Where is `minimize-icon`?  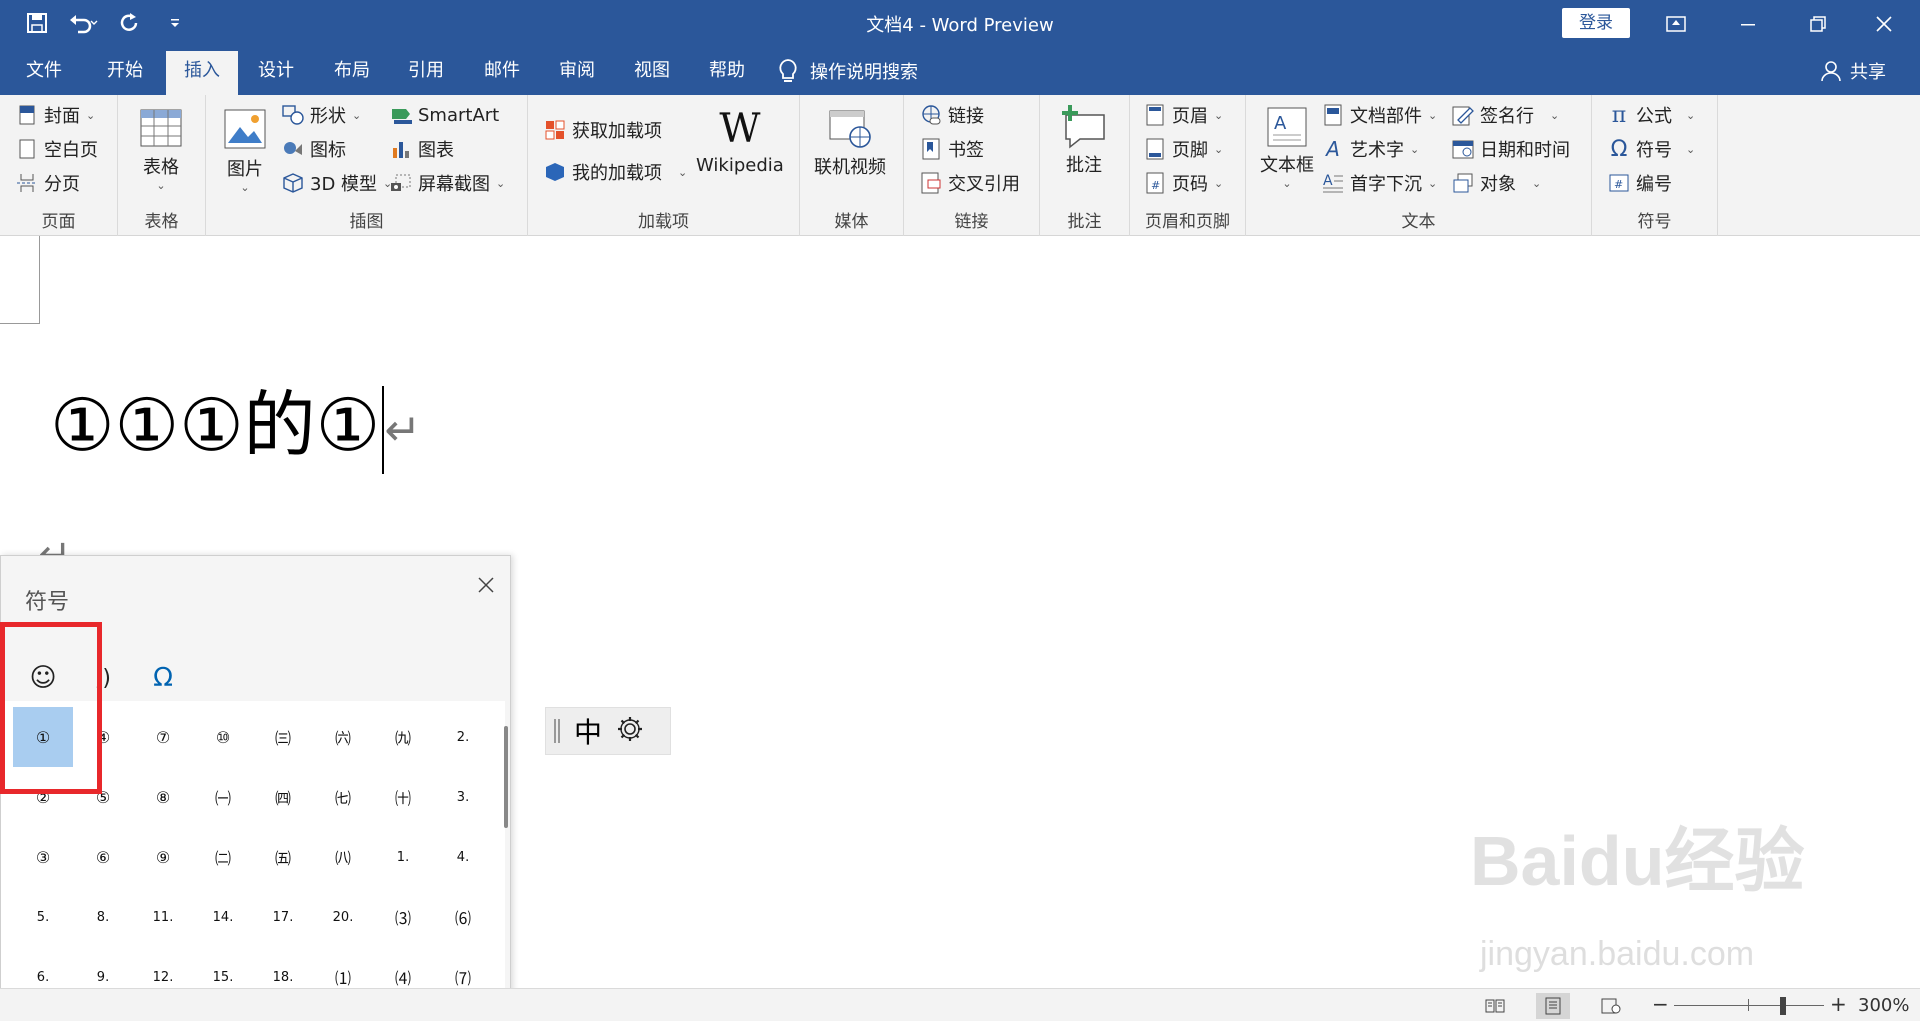
minimize-icon is located at coordinates (1748, 23).